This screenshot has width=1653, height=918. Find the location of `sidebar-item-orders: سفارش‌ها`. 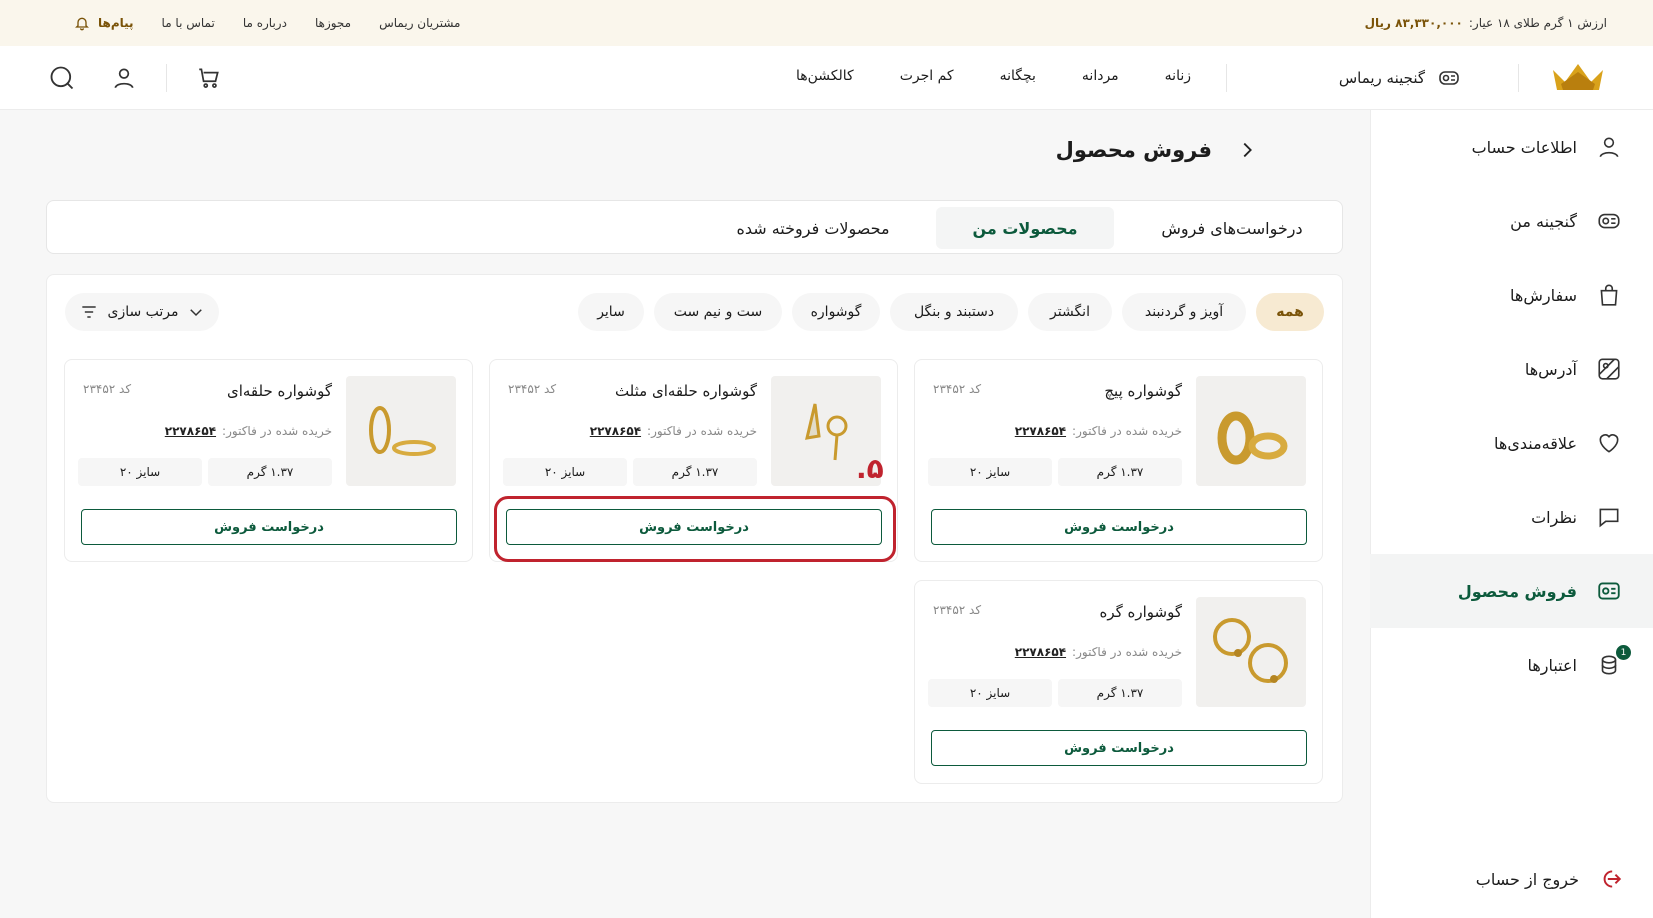

sidebar-item-orders: سفارش‌ها is located at coordinates (1511, 295).